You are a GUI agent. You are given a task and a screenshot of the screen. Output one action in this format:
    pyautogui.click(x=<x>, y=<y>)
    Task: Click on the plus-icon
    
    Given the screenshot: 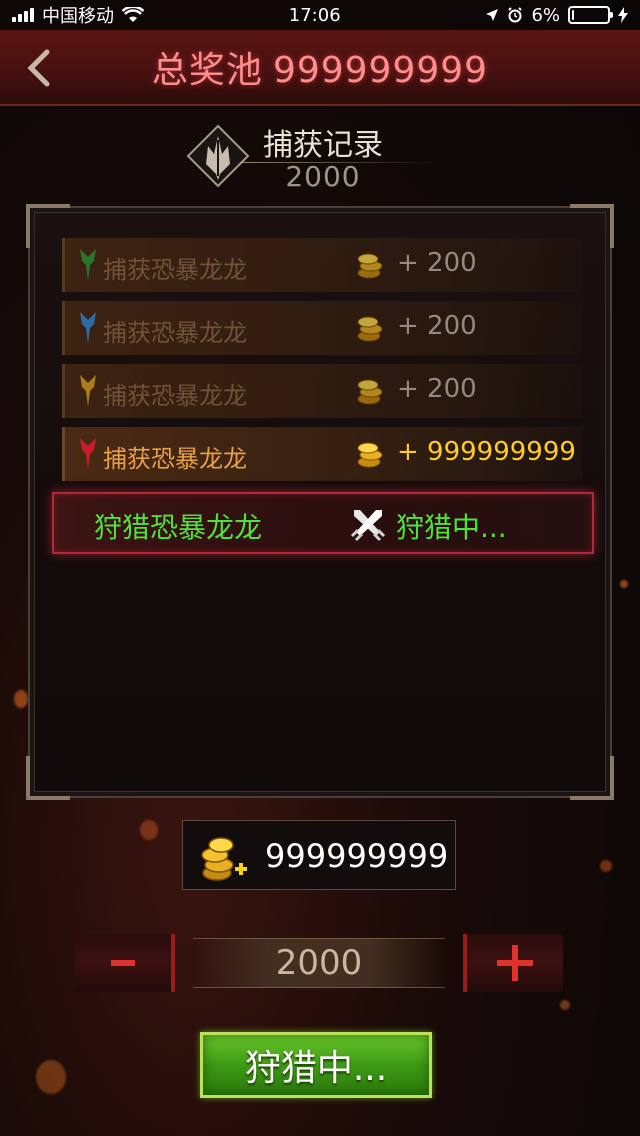 What is the action you would take?
    pyautogui.click(x=515, y=963)
    